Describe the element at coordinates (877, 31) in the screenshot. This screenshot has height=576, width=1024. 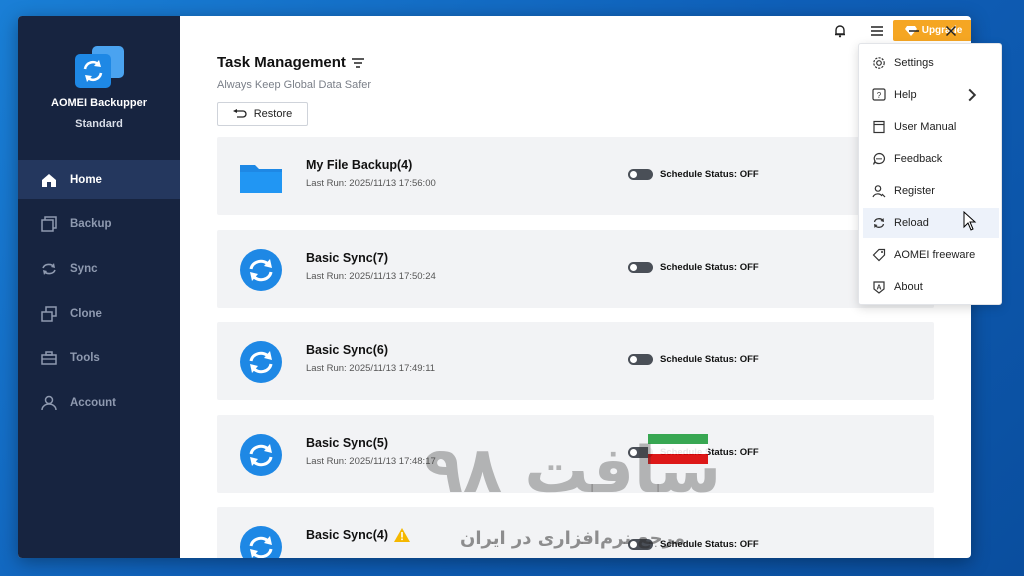
I see `menu-icon` at that location.